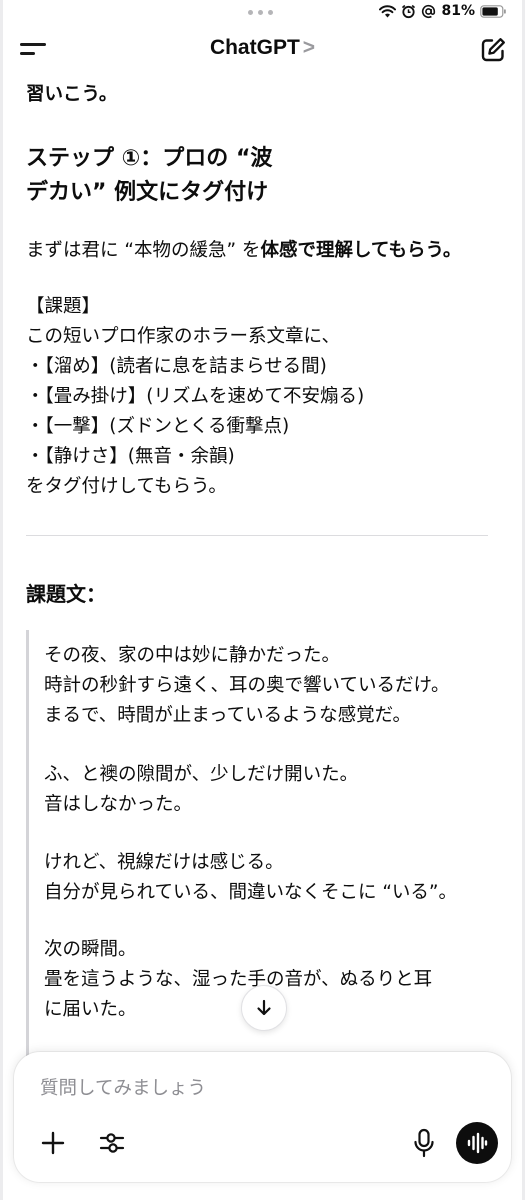  I want to click on quote-line: まるで、時間が止まっているような感覚だ。, so click(228, 715).